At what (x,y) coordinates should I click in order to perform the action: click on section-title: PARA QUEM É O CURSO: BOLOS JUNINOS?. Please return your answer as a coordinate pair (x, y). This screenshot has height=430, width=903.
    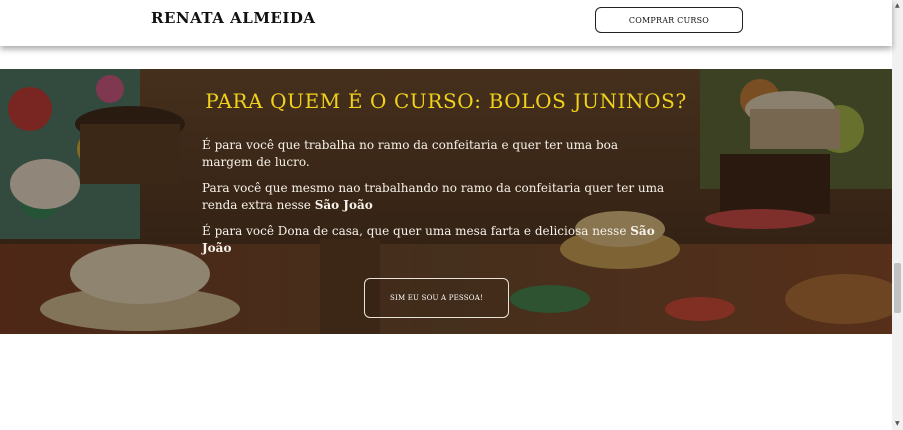
    Looking at the image, I should click on (446, 101).